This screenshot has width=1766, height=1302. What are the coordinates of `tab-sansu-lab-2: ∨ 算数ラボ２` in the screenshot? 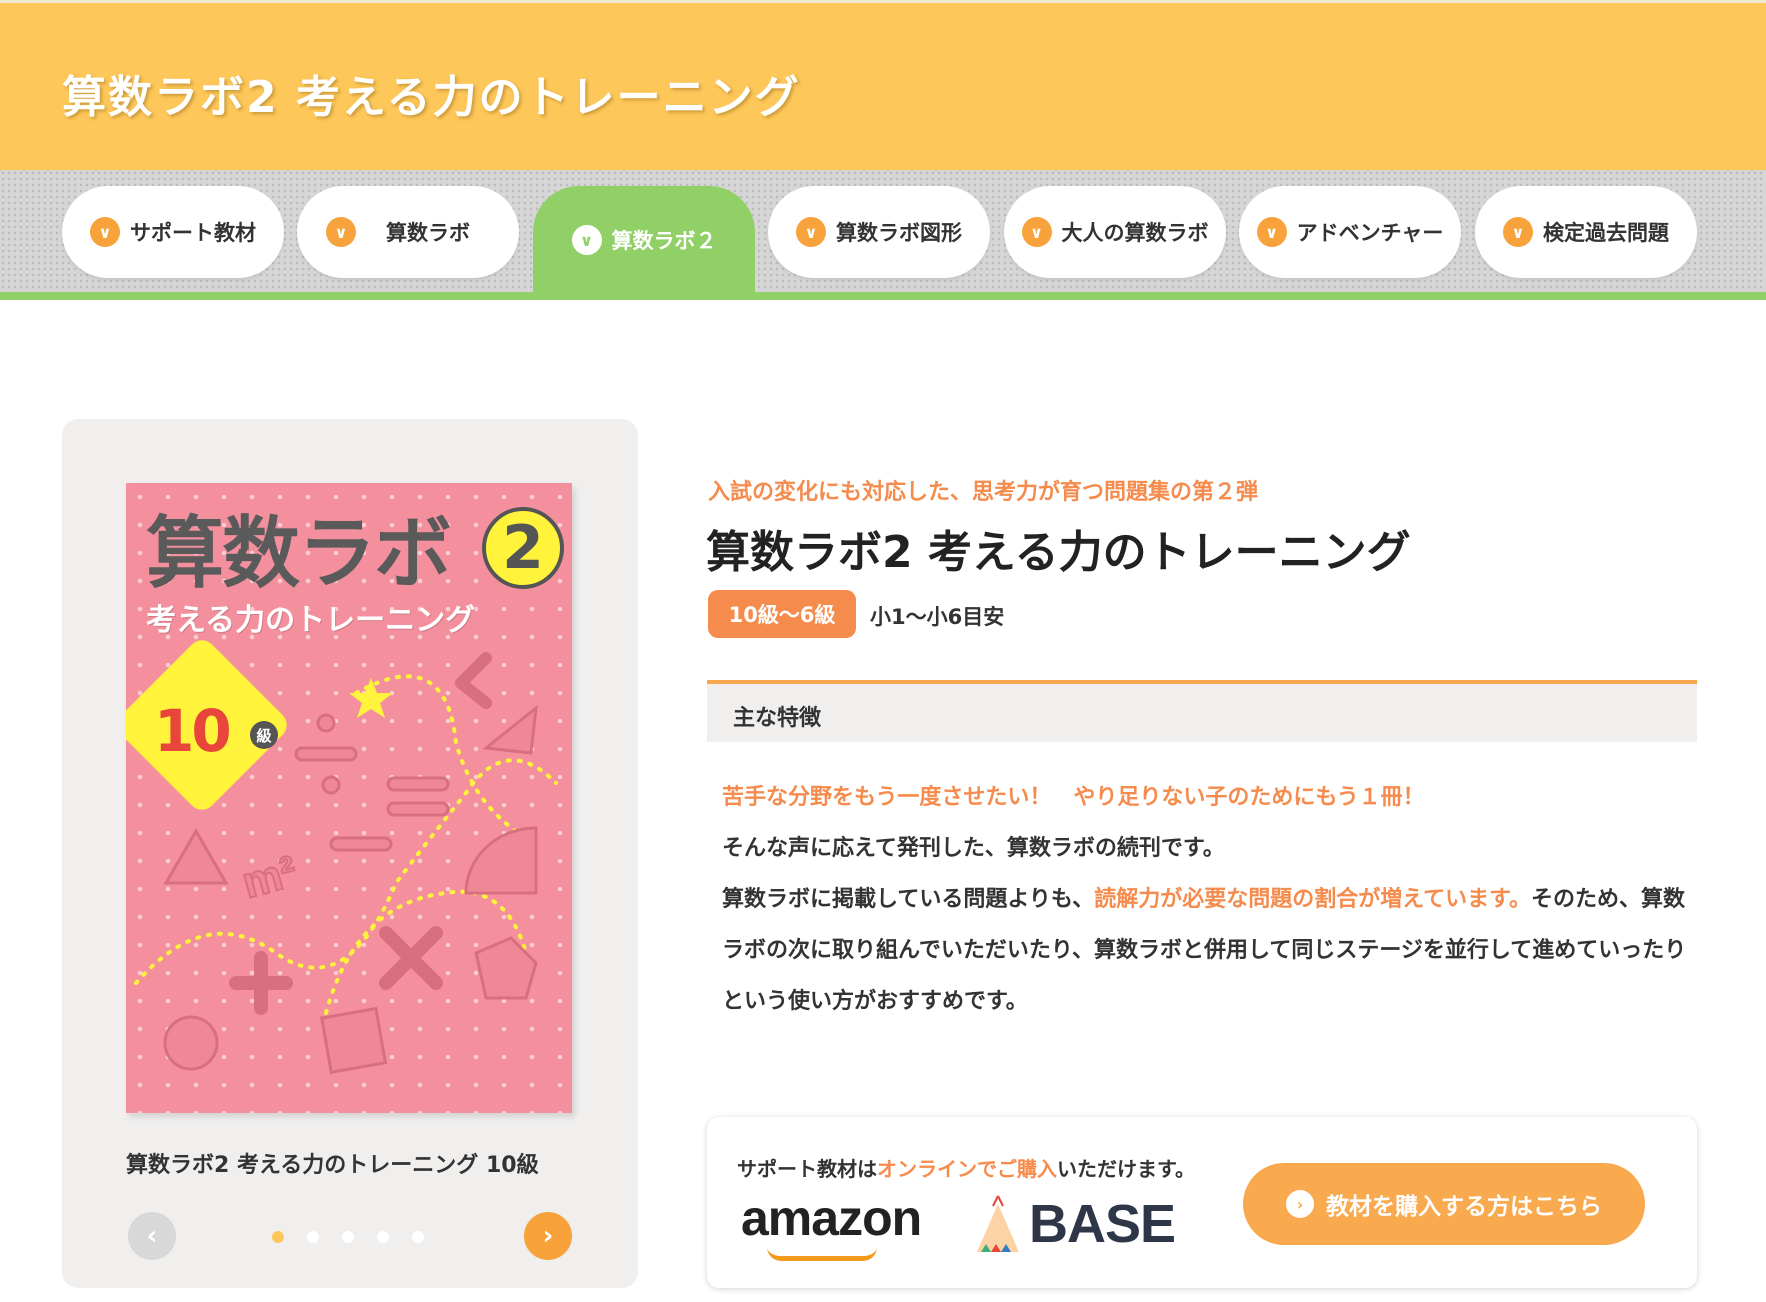 It's located at (644, 240).